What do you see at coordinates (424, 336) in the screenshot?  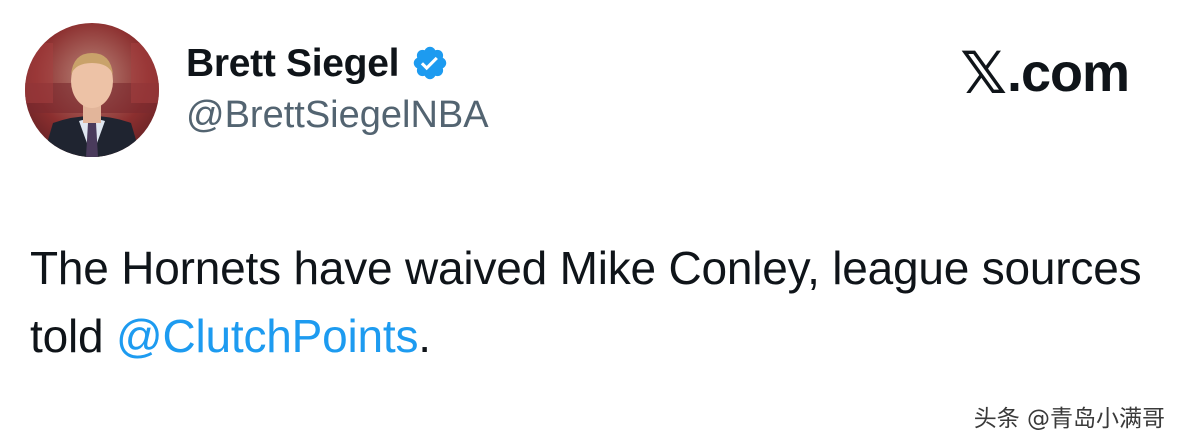 I see `tweet-text-end: .` at bounding box center [424, 336].